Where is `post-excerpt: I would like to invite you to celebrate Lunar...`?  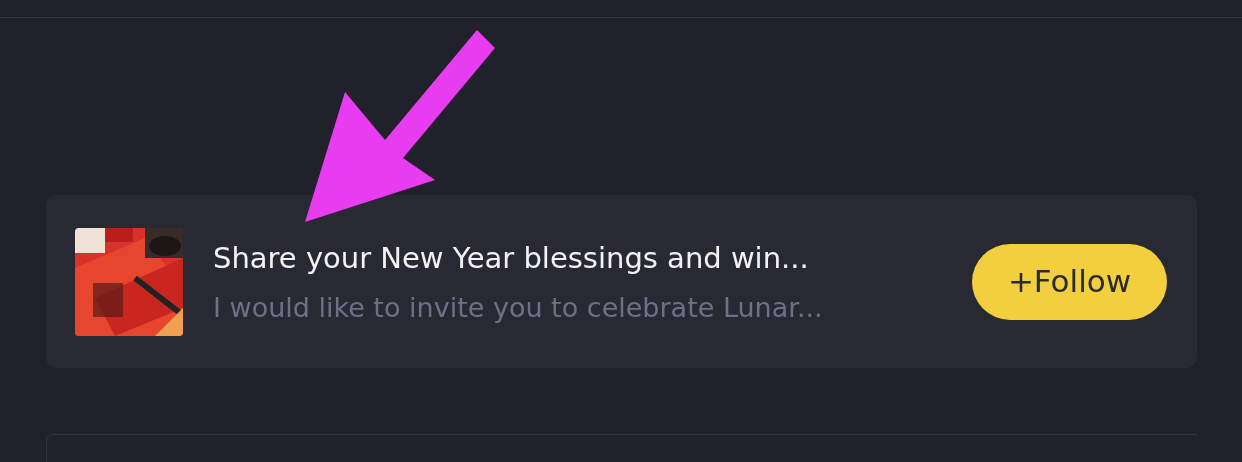 post-excerpt: I would like to invite you to celebrate Lunar... is located at coordinates (518, 307).